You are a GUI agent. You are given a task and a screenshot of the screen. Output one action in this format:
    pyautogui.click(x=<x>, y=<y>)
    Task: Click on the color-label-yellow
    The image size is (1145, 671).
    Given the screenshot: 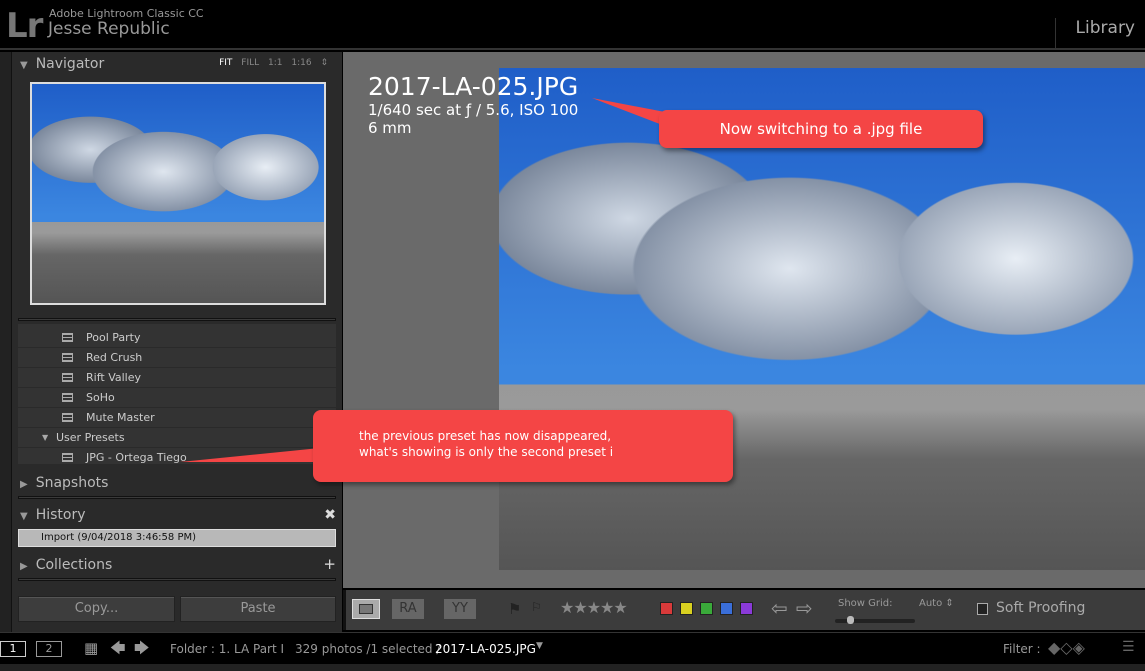 What is the action you would take?
    pyautogui.click(x=686, y=608)
    